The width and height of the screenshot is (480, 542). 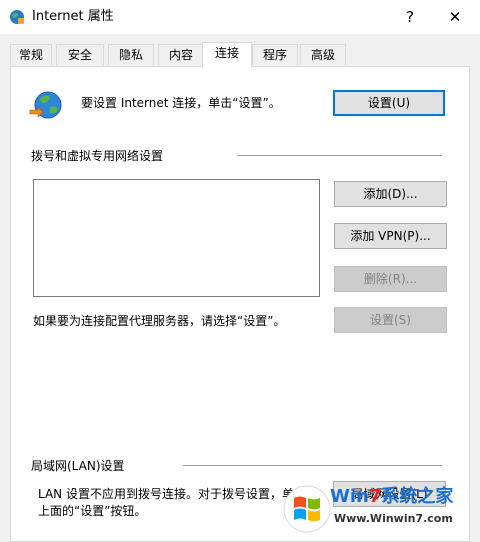 I want to click on tab-connections: 连接, so click(x=227, y=55).